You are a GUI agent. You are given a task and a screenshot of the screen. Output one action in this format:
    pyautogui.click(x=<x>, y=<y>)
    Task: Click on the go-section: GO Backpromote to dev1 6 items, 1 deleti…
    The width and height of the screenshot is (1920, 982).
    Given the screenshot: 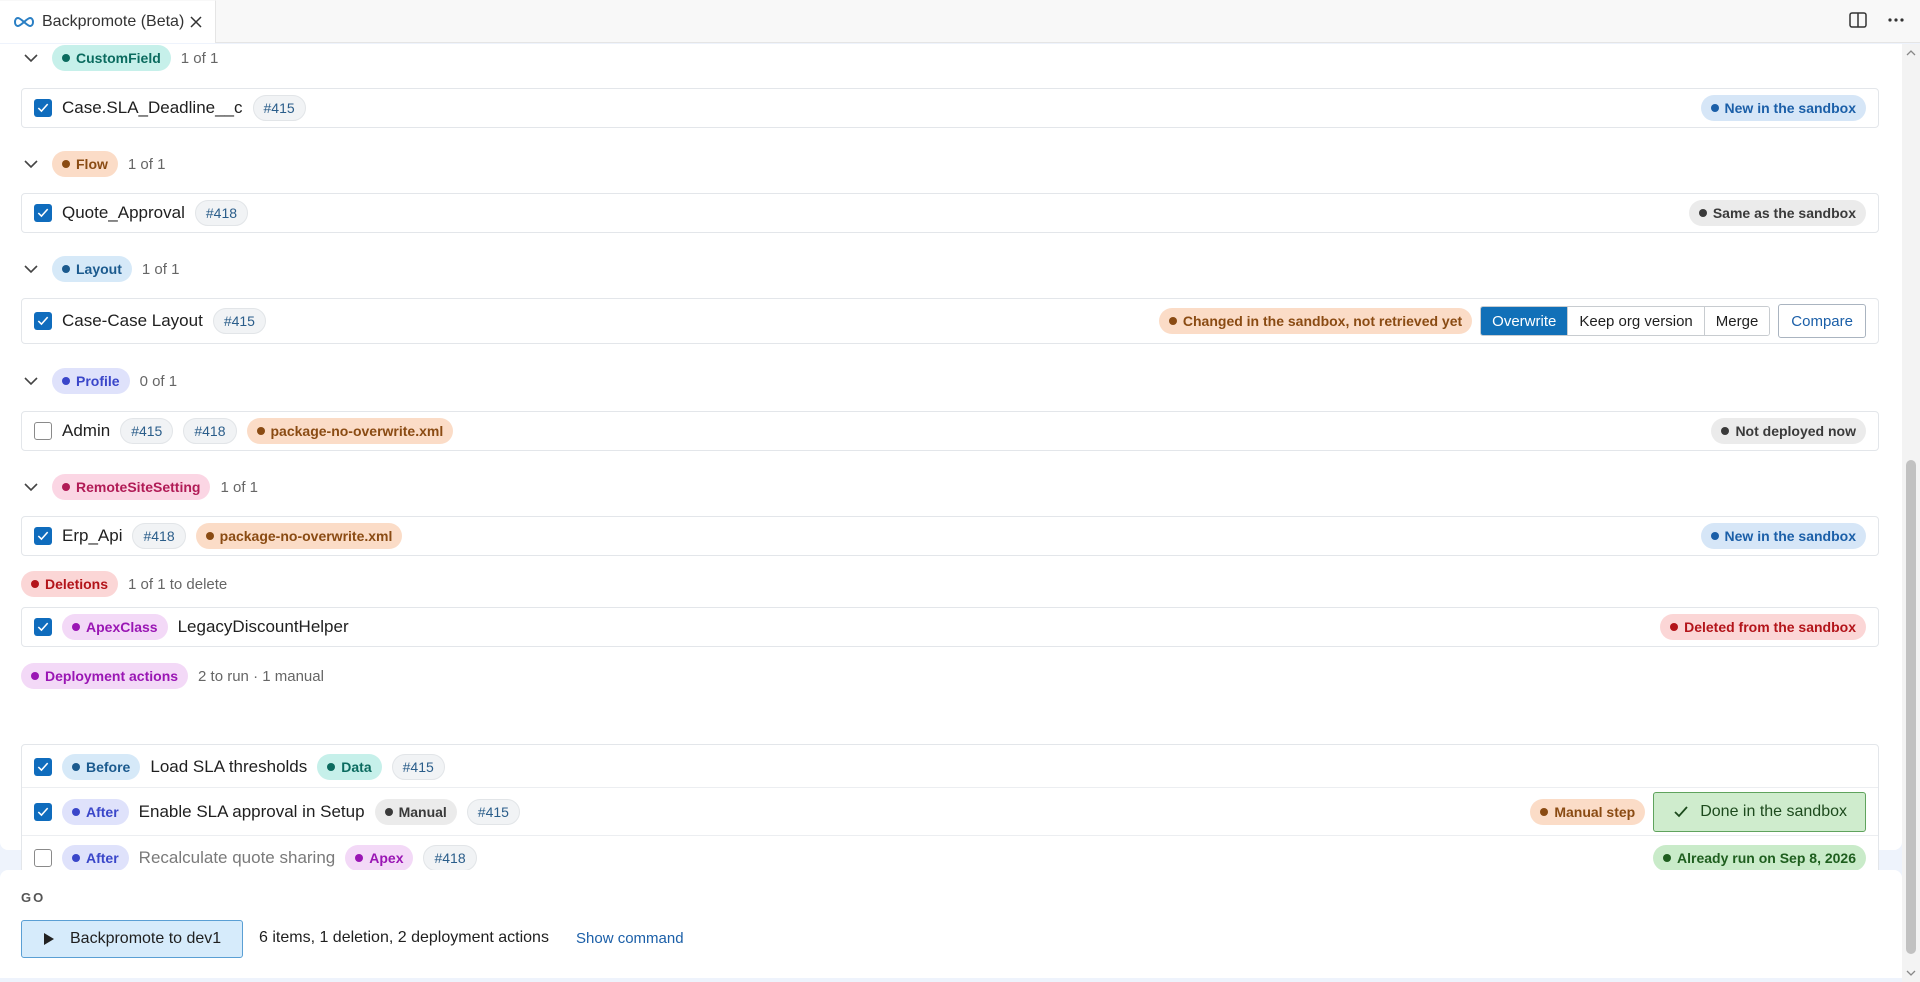 What is the action you would take?
    pyautogui.click(x=951, y=924)
    